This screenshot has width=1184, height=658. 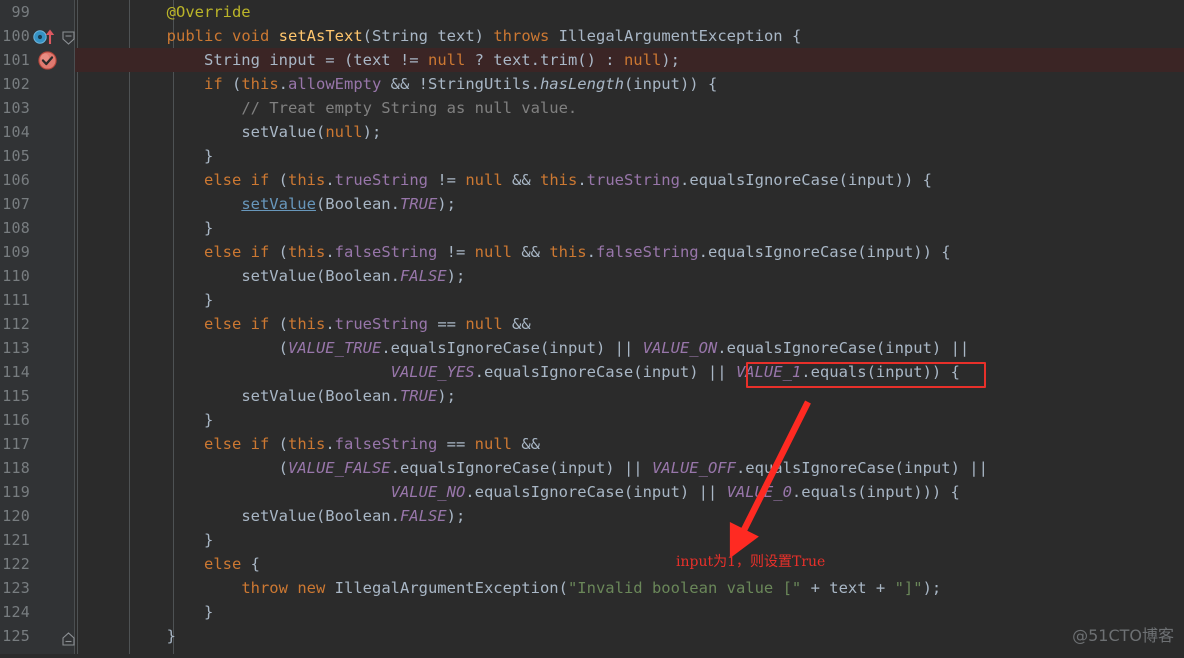 I want to click on gutter-row: 112, so click(x=37, y=324).